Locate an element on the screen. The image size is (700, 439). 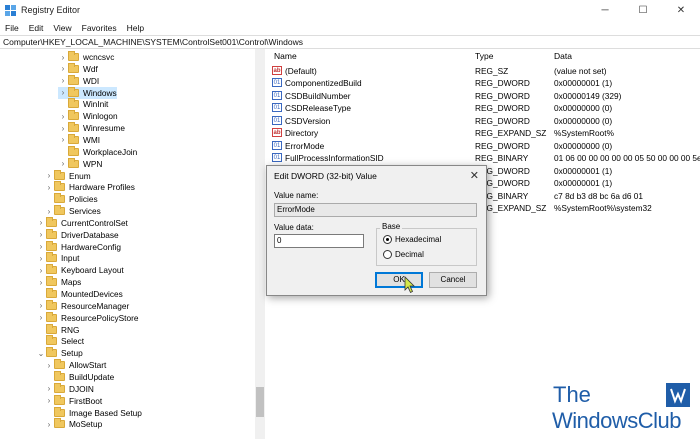
tree-item: › MoSetup is located at coordinates (73, 424).